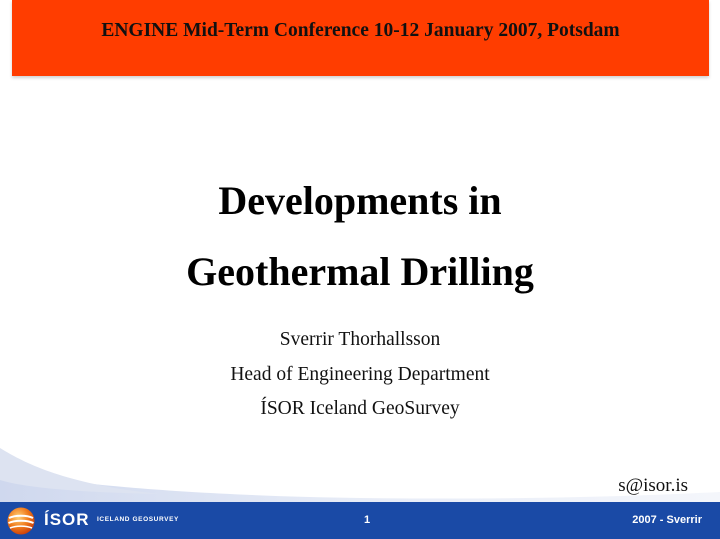 Image resolution: width=720 pixels, height=539 pixels. I want to click on title-line-1-text: Developments in, so click(360, 200).